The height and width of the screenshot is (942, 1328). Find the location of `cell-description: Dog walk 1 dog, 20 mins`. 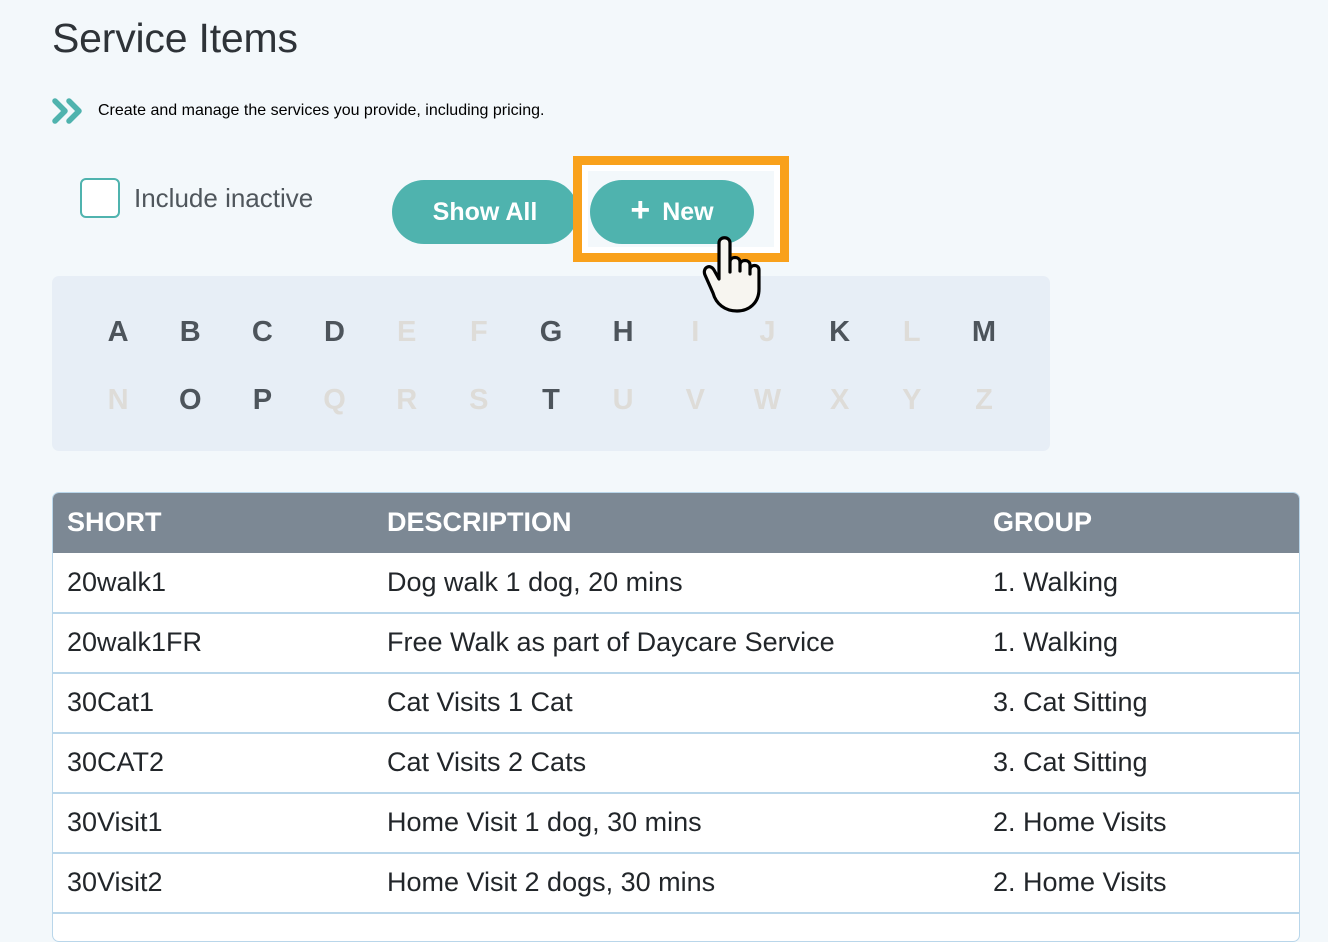

cell-description: Dog walk 1 dog, 20 mins is located at coordinates (535, 581).